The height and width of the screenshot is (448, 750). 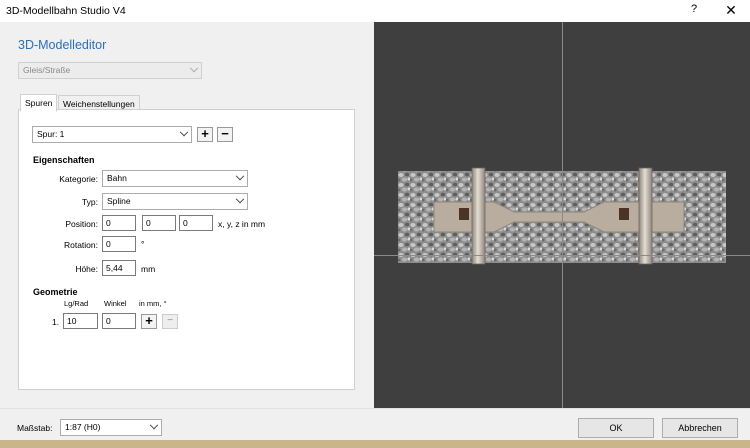 What do you see at coordinates (196, 223) in the screenshot?
I see `position-z-input: 0` at bounding box center [196, 223].